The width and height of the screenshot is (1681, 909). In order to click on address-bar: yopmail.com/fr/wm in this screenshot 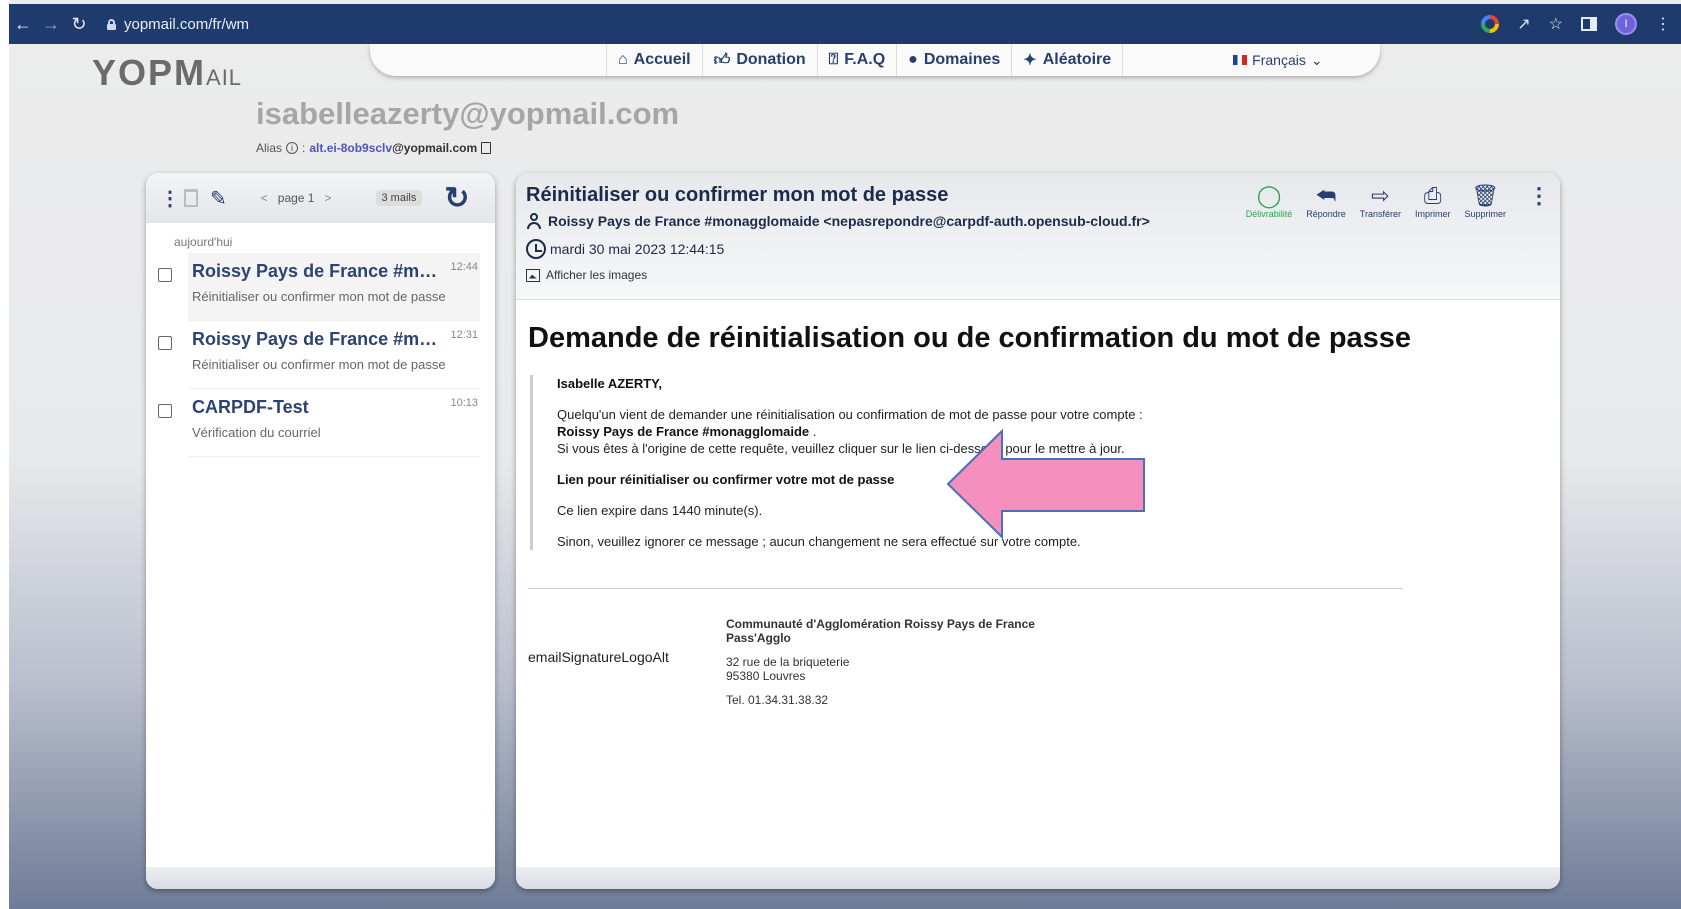, I will do `click(178, 24)`.